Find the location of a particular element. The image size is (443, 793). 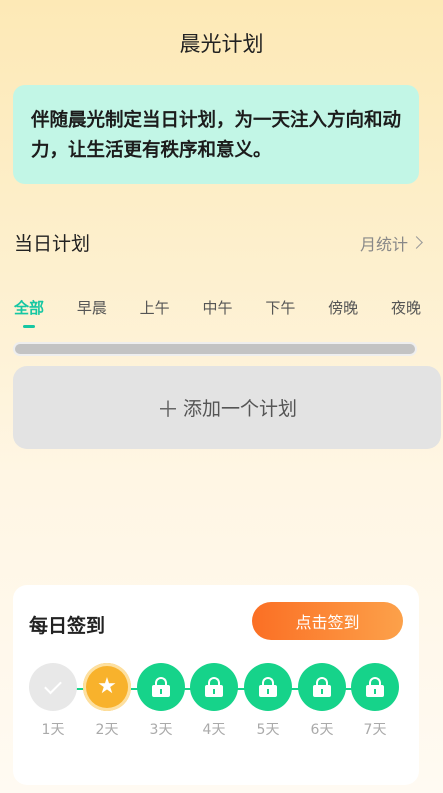

tab-morning: 早晨 is located at coordinates (92, 307).